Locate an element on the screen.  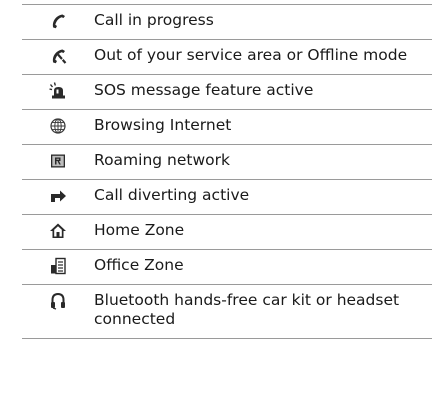
globe-icon is located at coordinates (58, 122).